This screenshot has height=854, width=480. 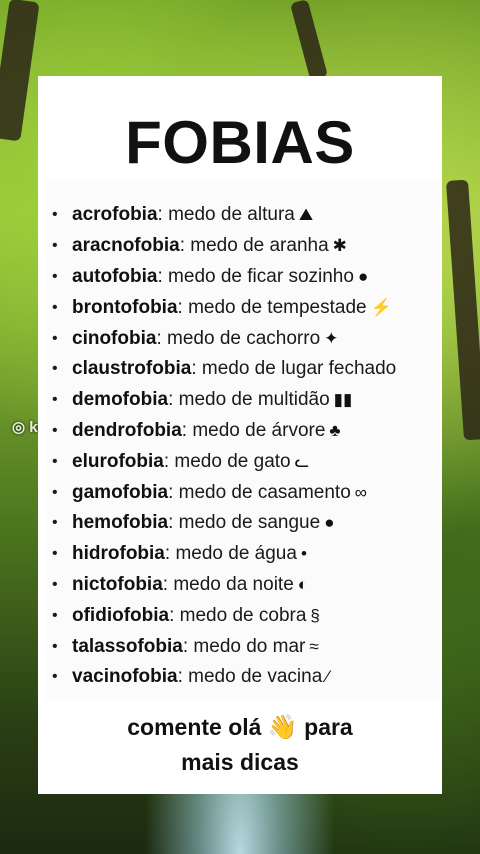 What do you see at coordinates (303, 584) in the screenshot?
I see `moon-icon: ◐` at bounding box center [303, 584].